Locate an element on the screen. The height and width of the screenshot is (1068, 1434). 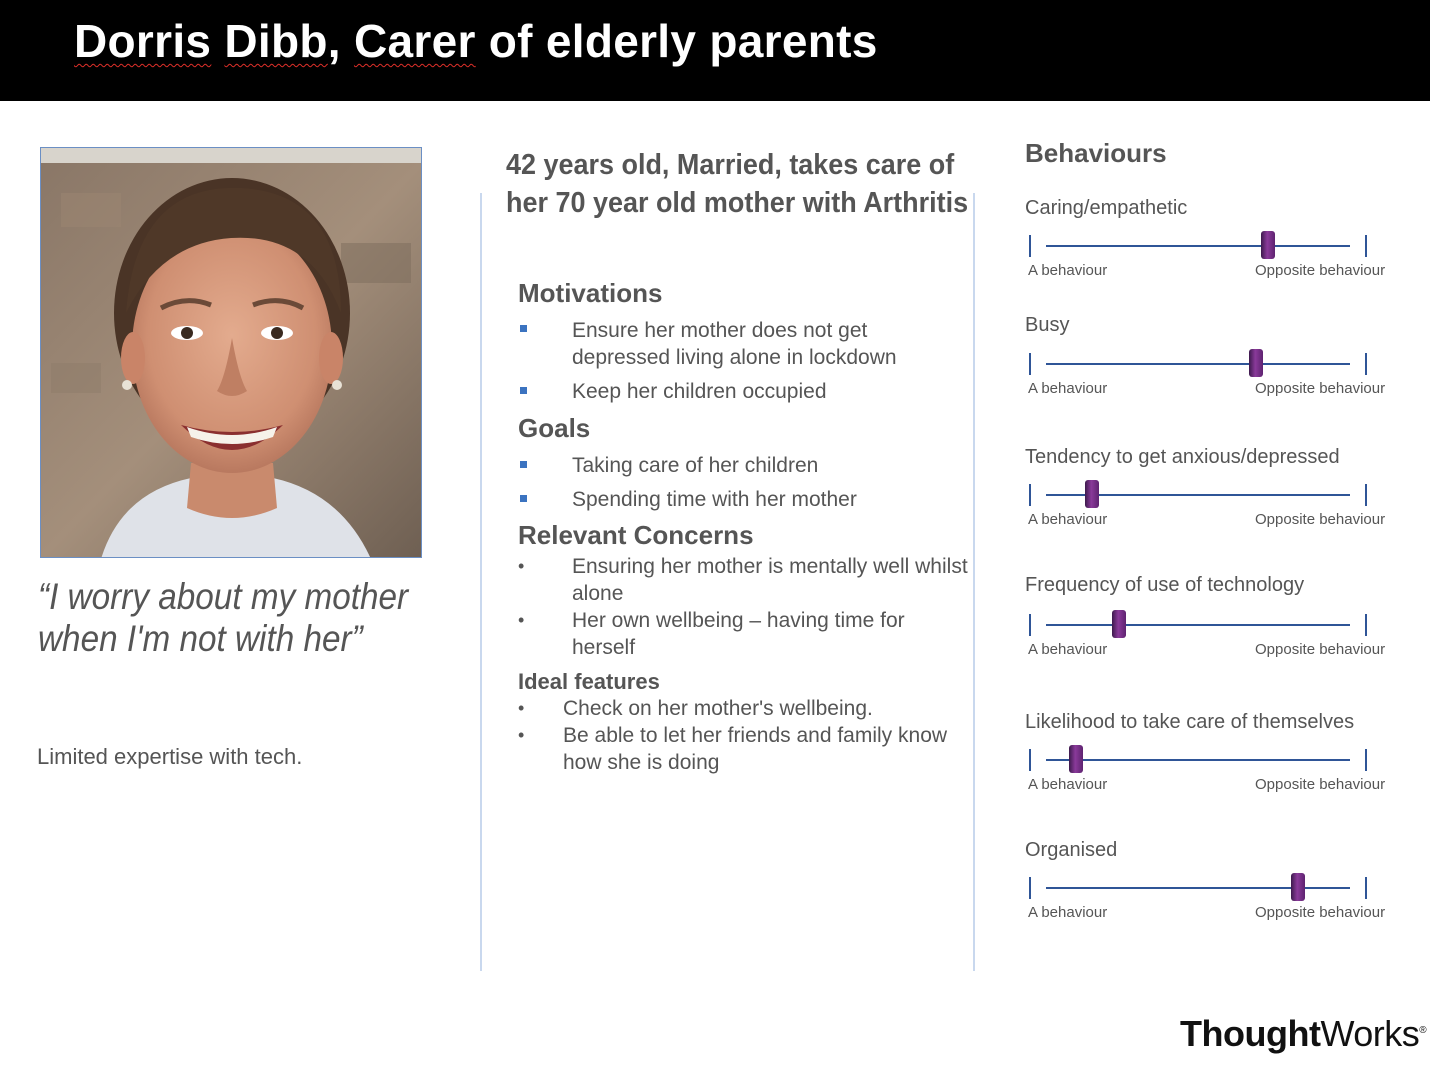
motivations-heading: Motivations is located at coordinates (590, 293).